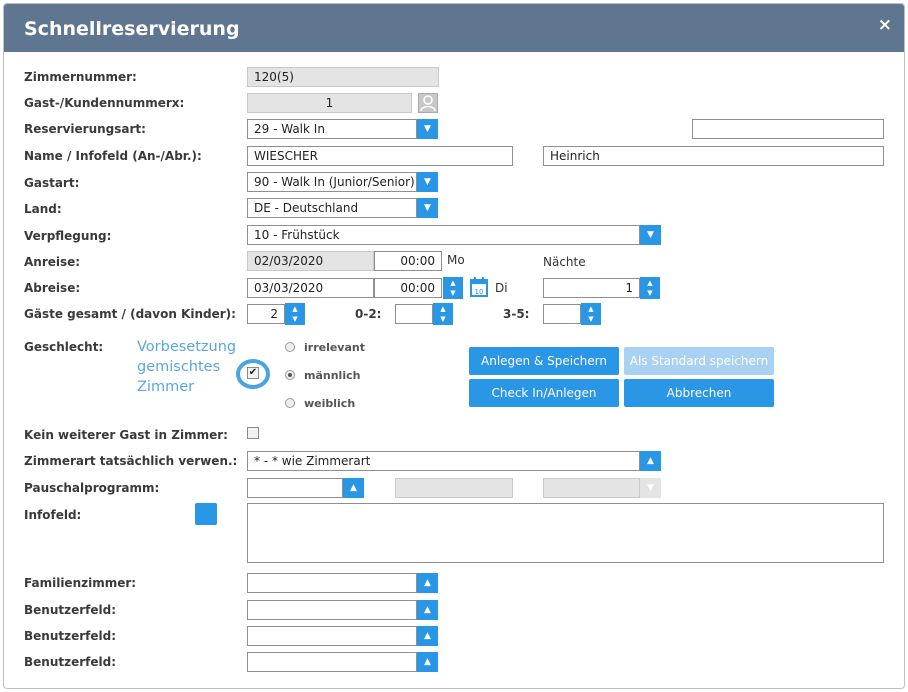 The height and width of the screenshot is (692, 908). Describe the element at coordinates (380, 156) in the screenshot. I see `nachname-input: WIESCHER` at that location.